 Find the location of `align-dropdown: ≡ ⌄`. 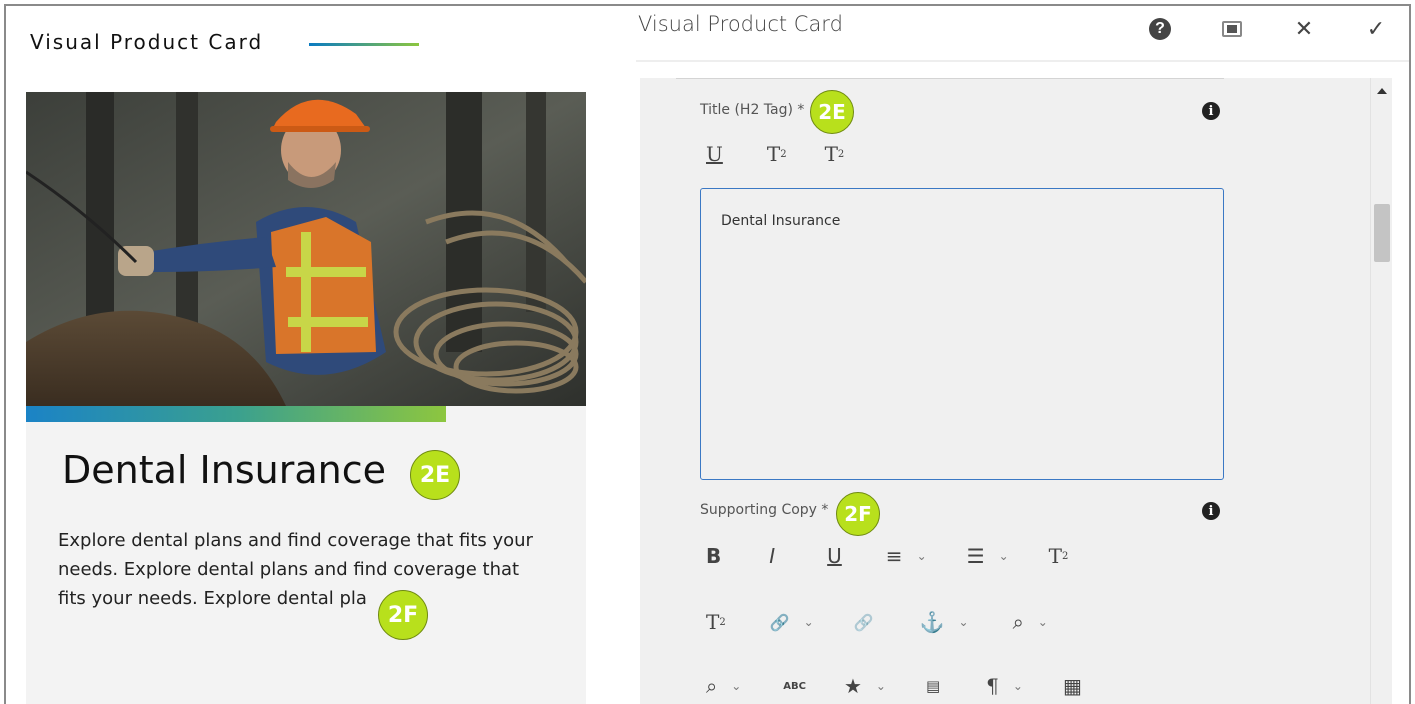

align-dropdown: ≡ ⌄ is located at coordinates (906, 556).